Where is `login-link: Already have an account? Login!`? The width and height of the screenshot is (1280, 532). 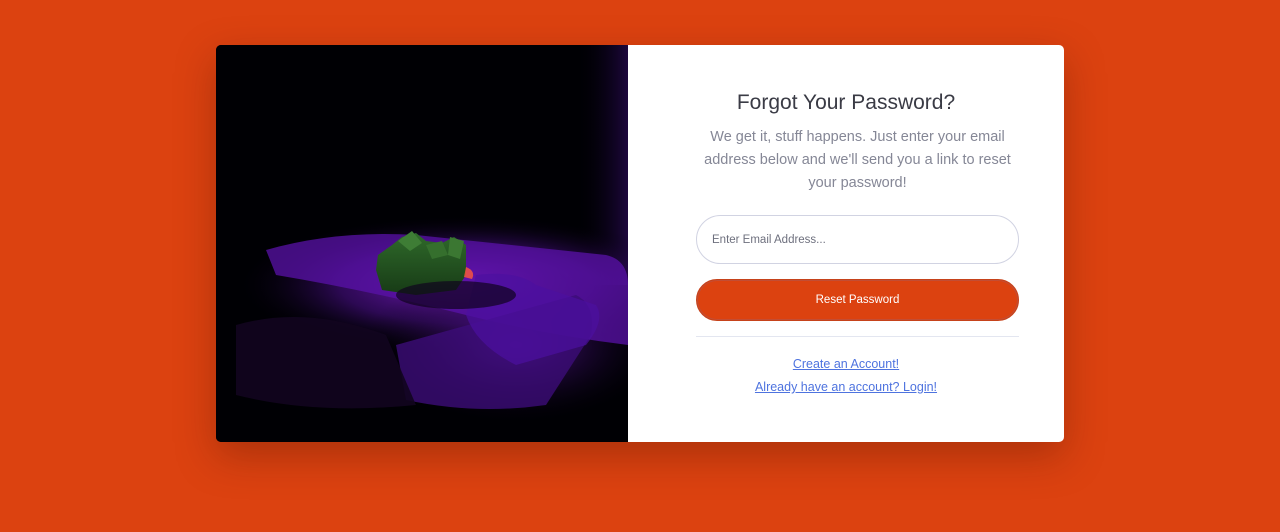 login-link: Already have an account? Login! is located at coordinates (846, 387).